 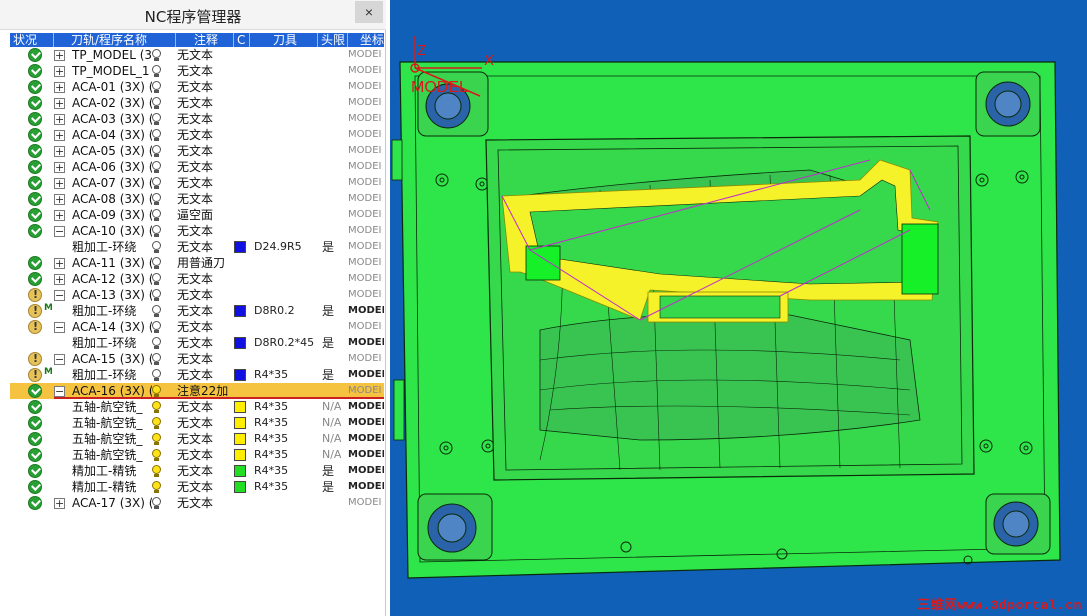 What do you see at coordinates (197, 55) in the screenshot?
I see `program-group-row: + TP_MODEL (3X 无文本 MODEI` at bounding box center [197, 55].